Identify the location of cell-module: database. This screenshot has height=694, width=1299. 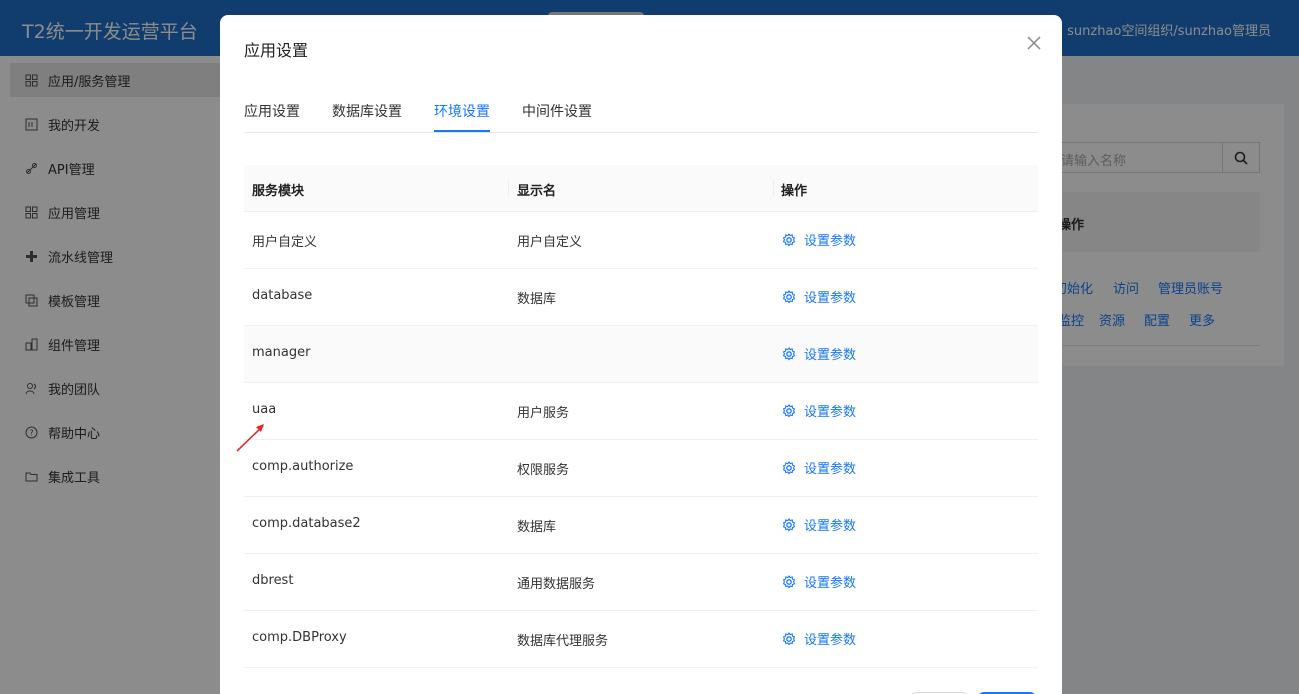
(282, 295).